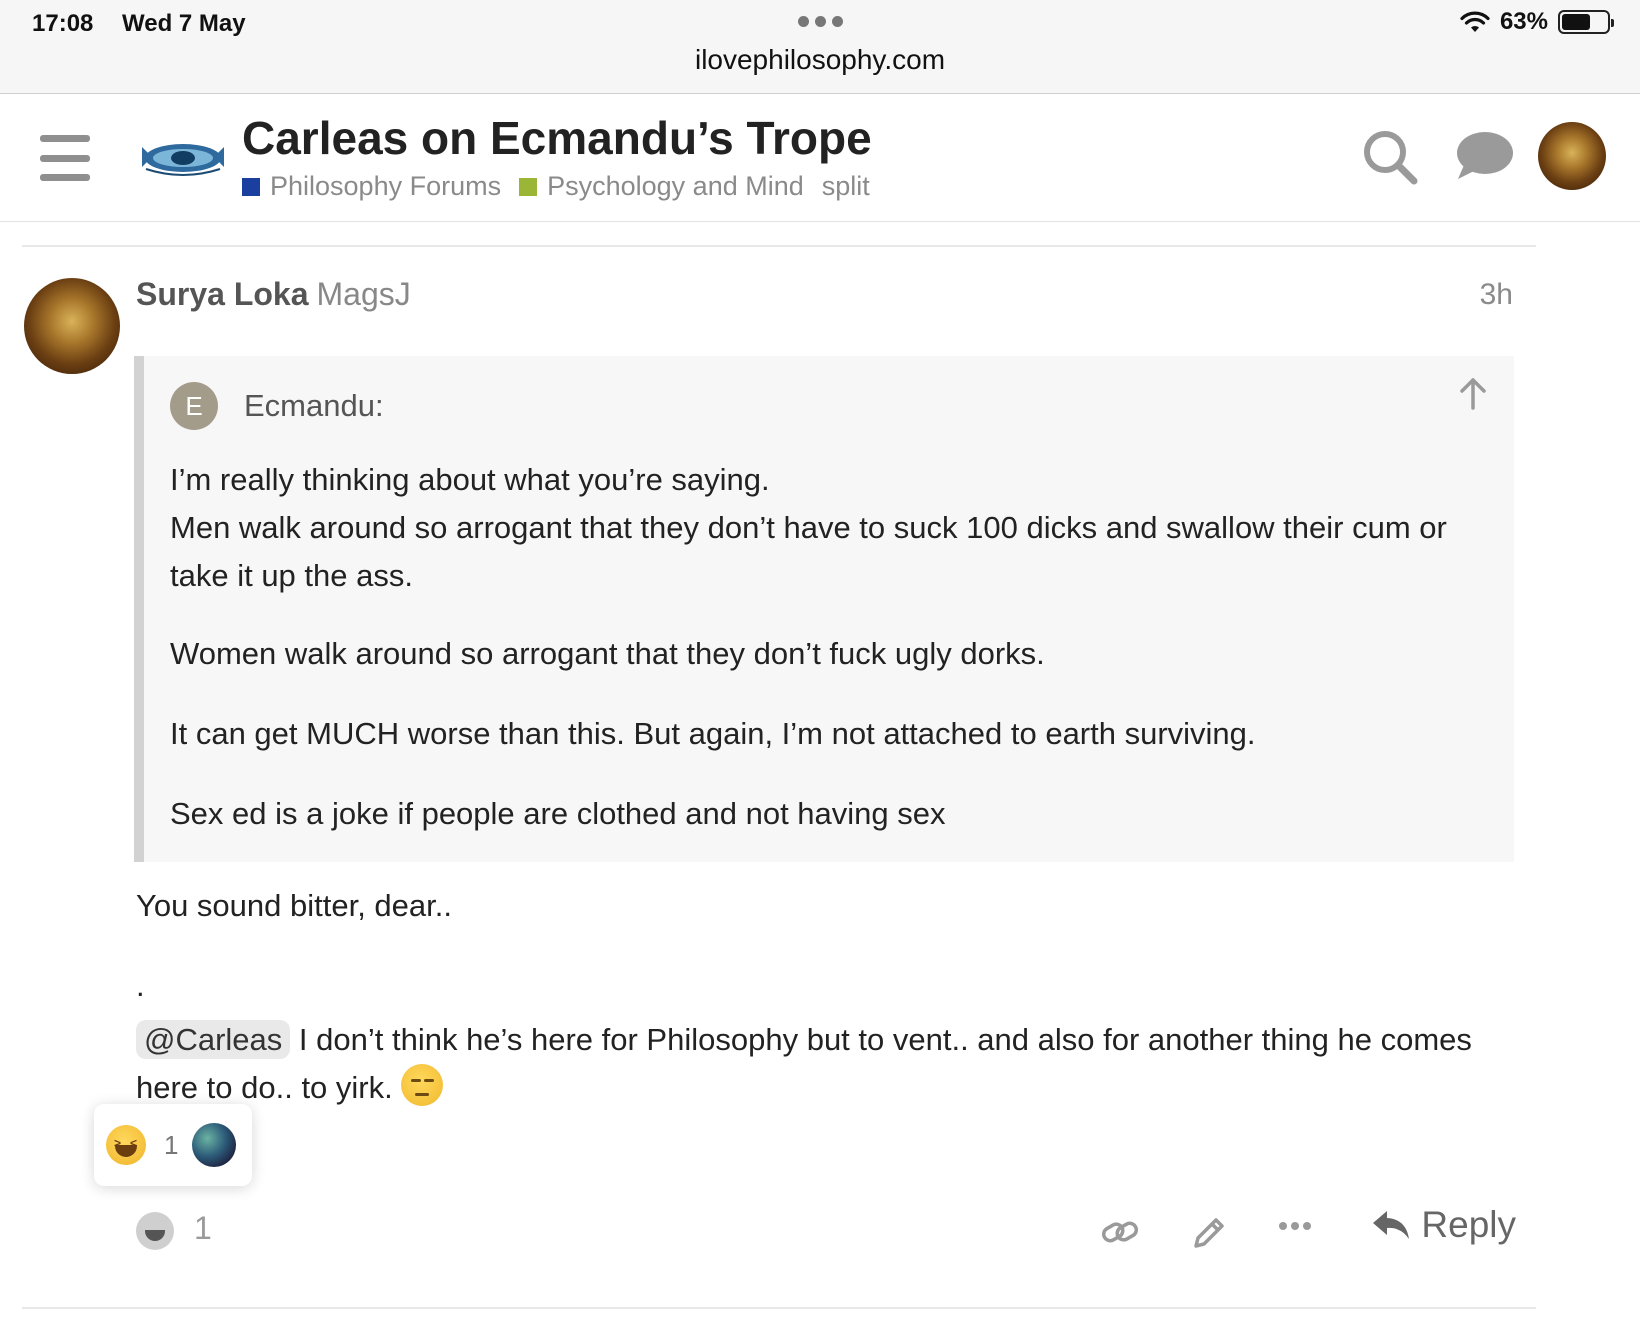 The height and width of the screenshot is (1321, 1640). I want to click on post-author: Surya Loka MagsJ, so click(273, 294).